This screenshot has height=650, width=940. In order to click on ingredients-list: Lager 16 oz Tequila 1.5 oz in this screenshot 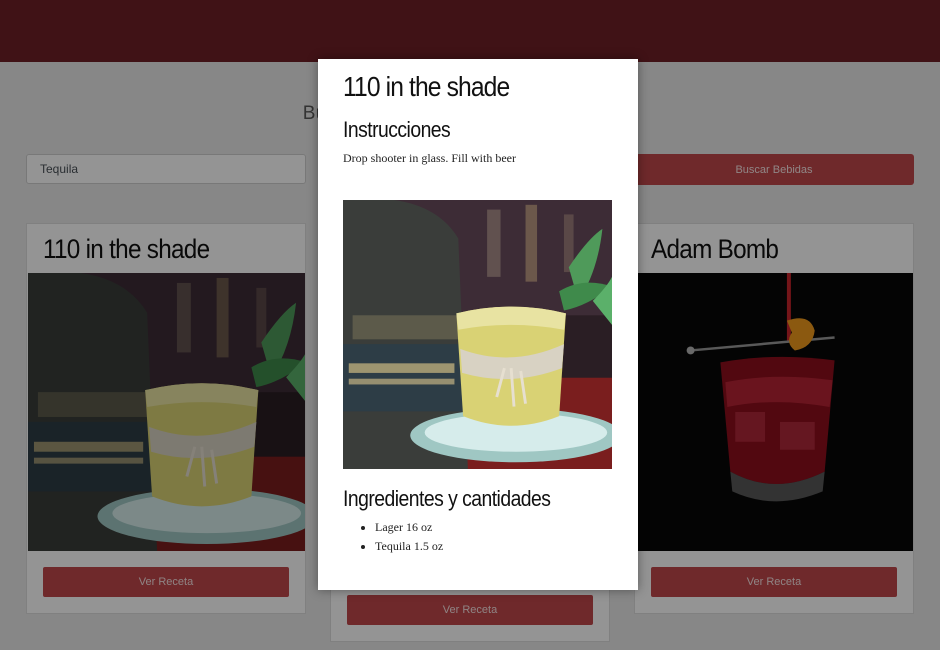, I will do `click(409, 539)`.